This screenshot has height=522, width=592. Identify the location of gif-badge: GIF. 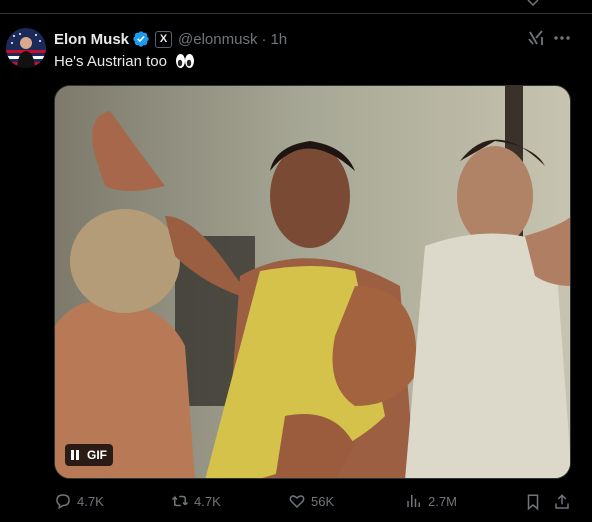
(89, 455).